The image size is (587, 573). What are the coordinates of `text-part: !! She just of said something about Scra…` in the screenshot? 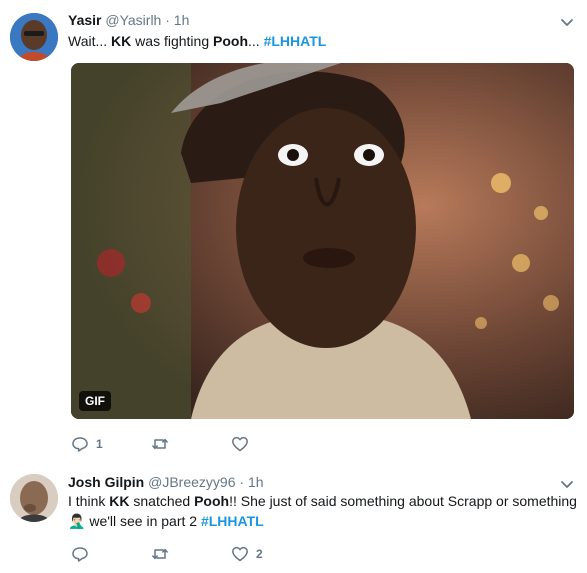 It's located at (403, 501).